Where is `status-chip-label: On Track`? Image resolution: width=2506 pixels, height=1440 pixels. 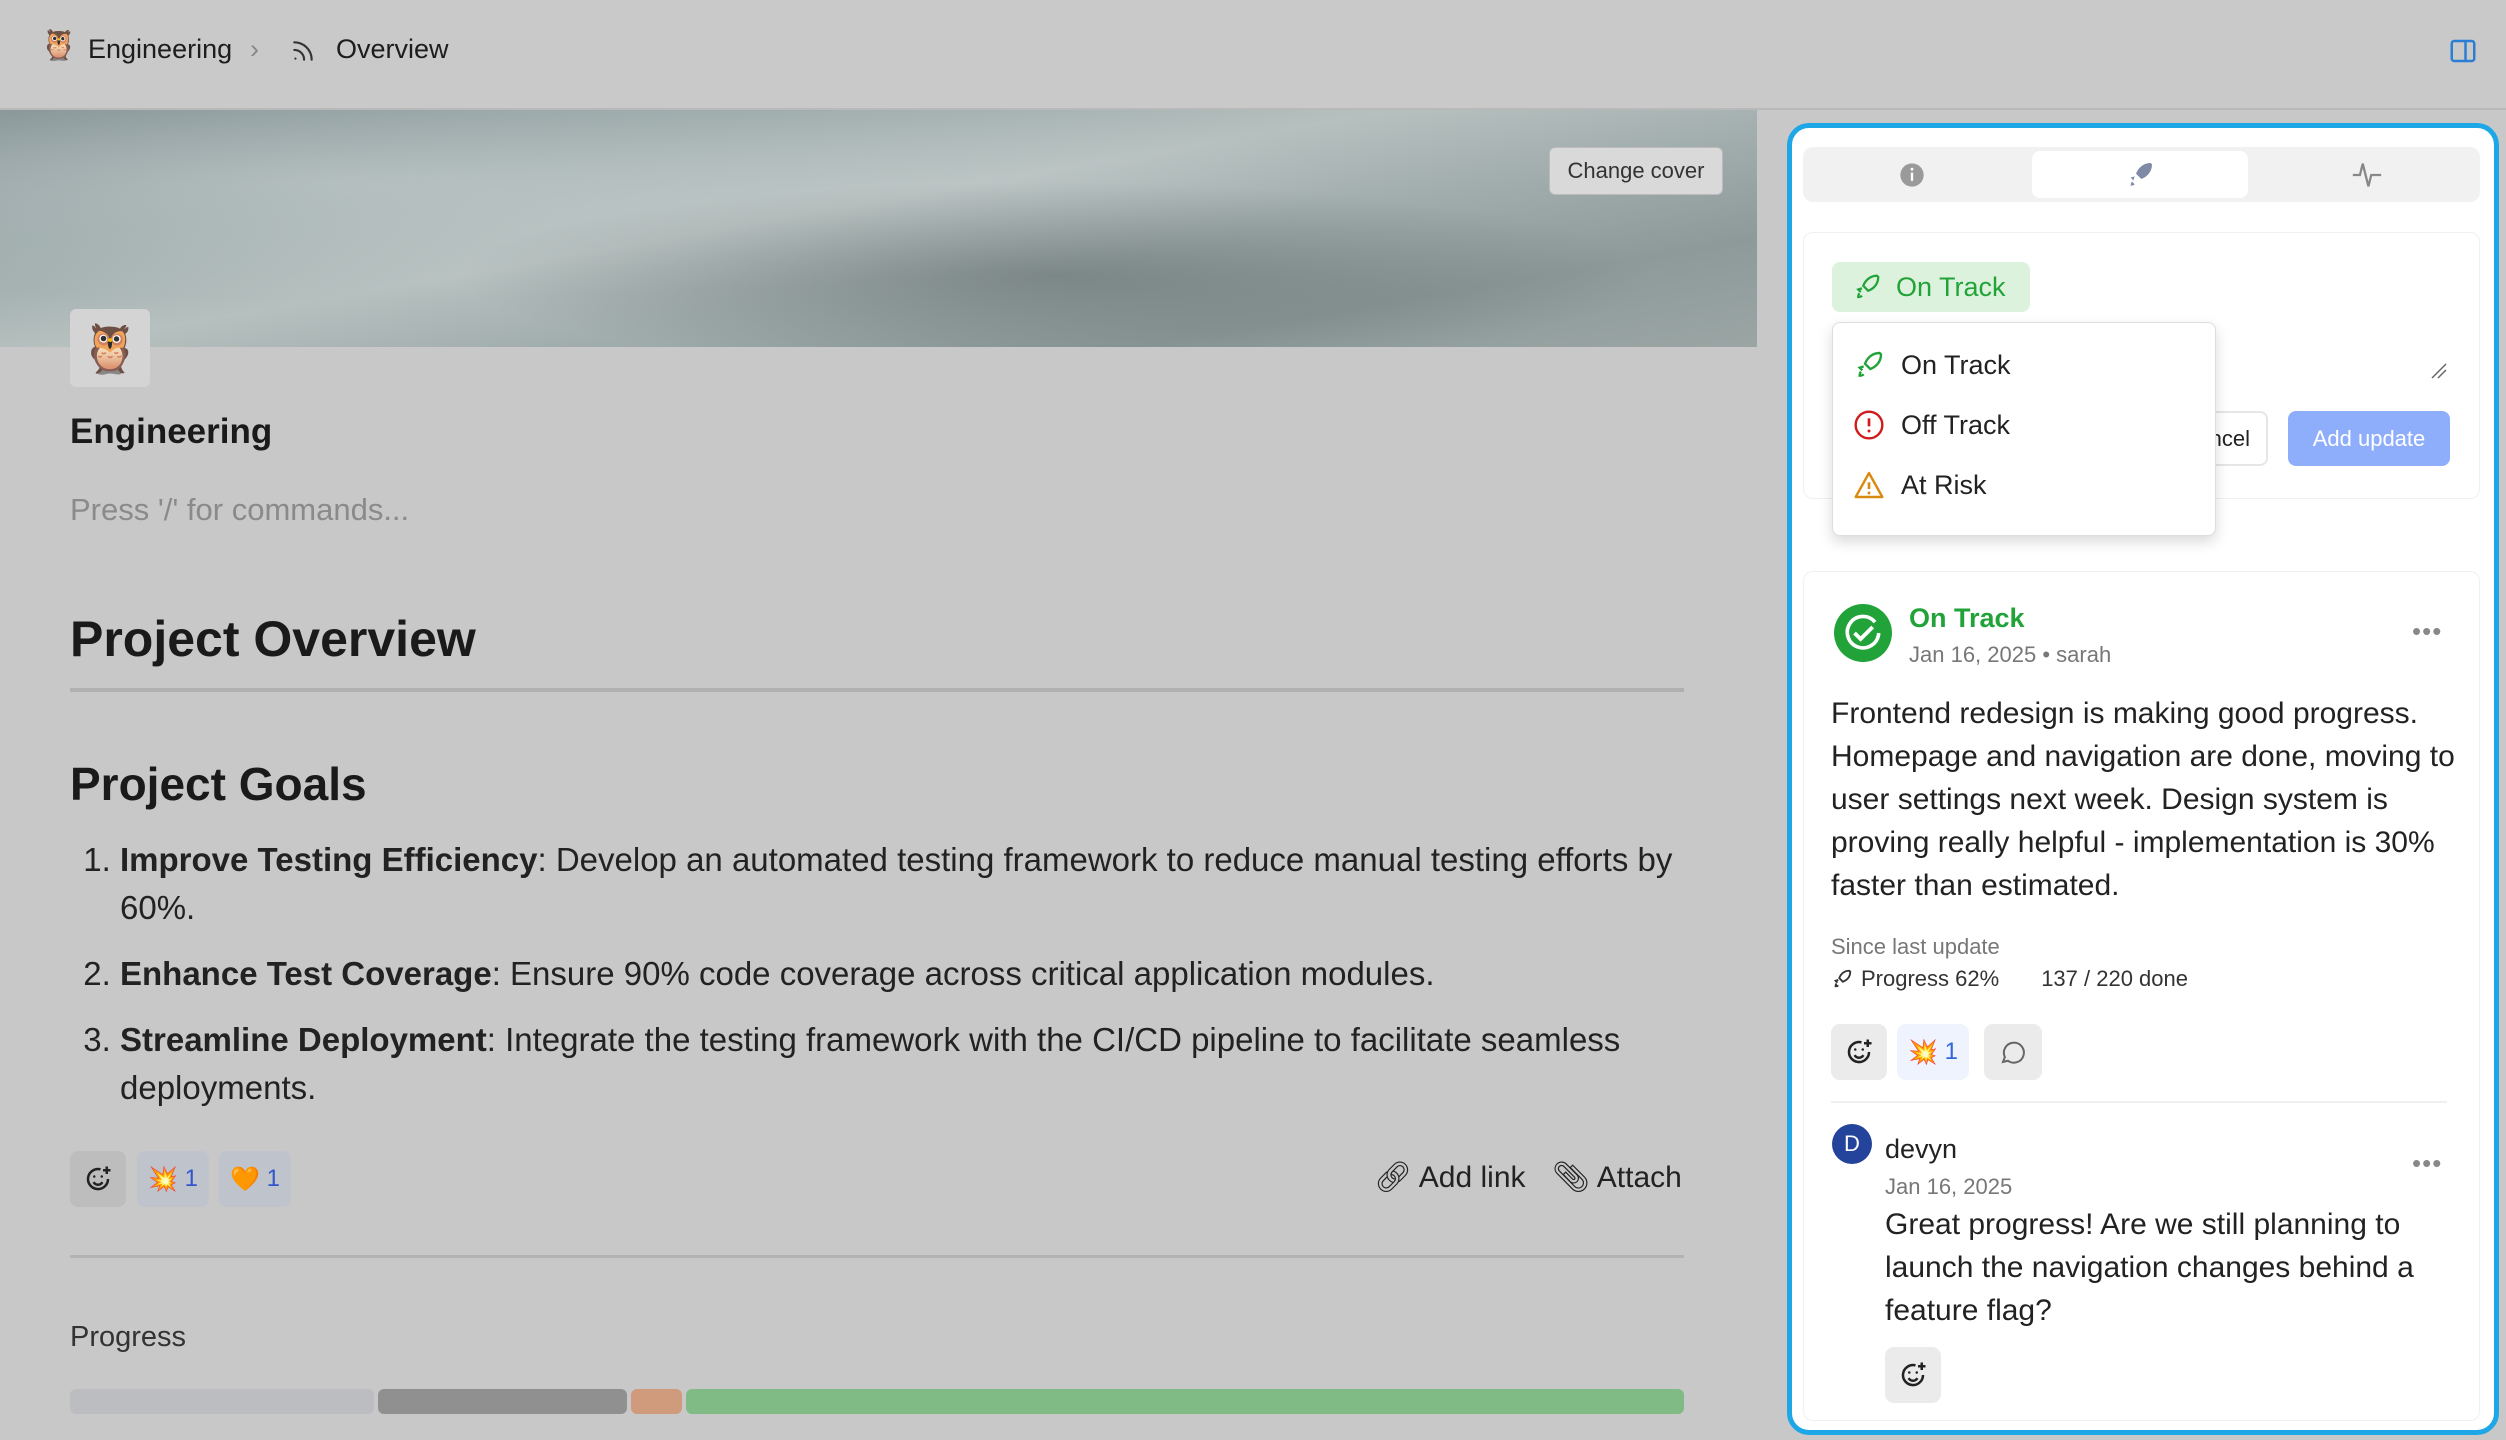
status-chip-label: On Track is located at coordinates (1951, 286).